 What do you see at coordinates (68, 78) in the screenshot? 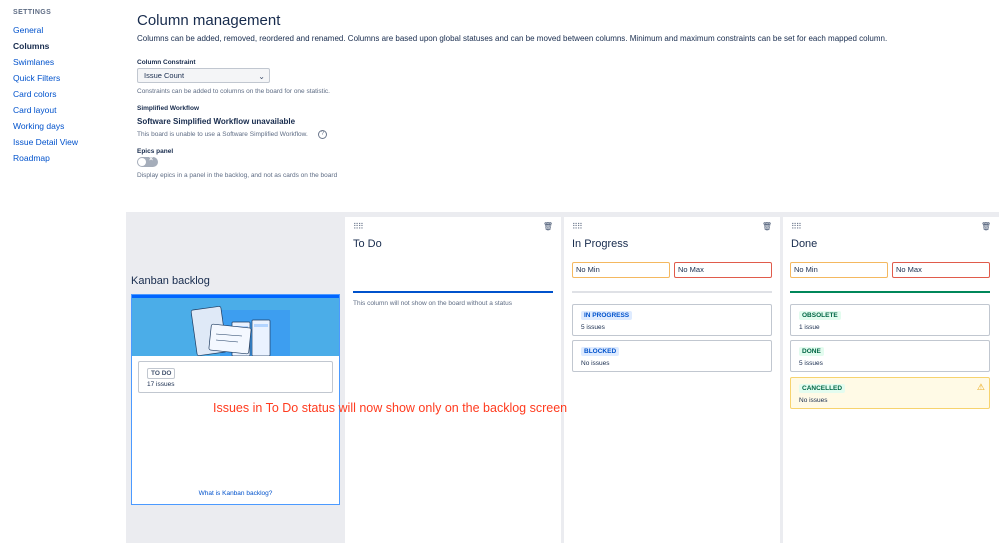
I see `sidebar-item-quick-filters: Quick Filters` at bounding box center [68, 78].